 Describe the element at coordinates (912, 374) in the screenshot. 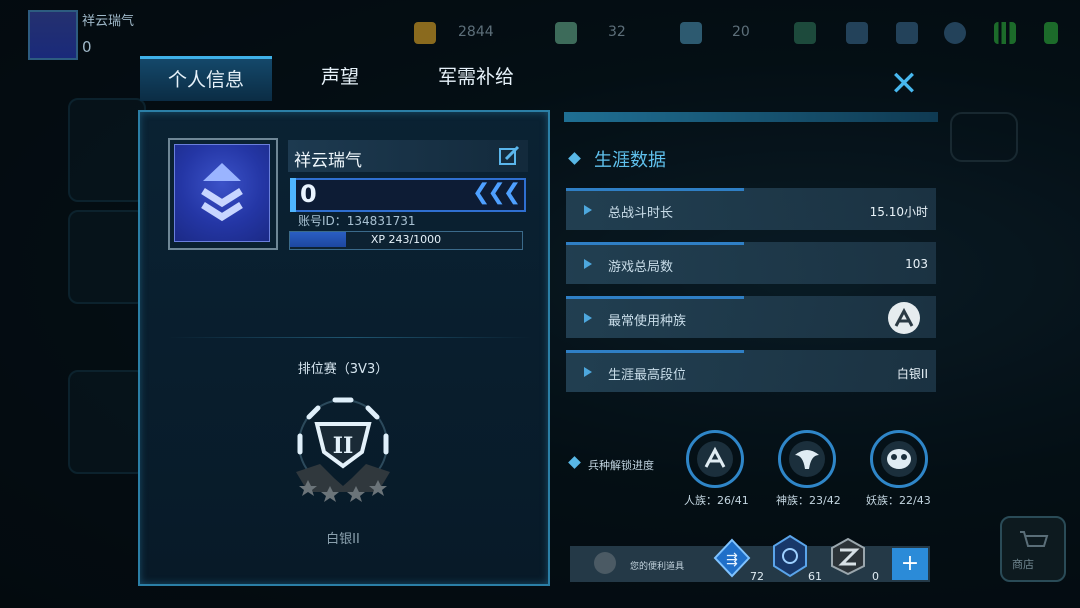

I see `stat-value: 白银II` at that location.